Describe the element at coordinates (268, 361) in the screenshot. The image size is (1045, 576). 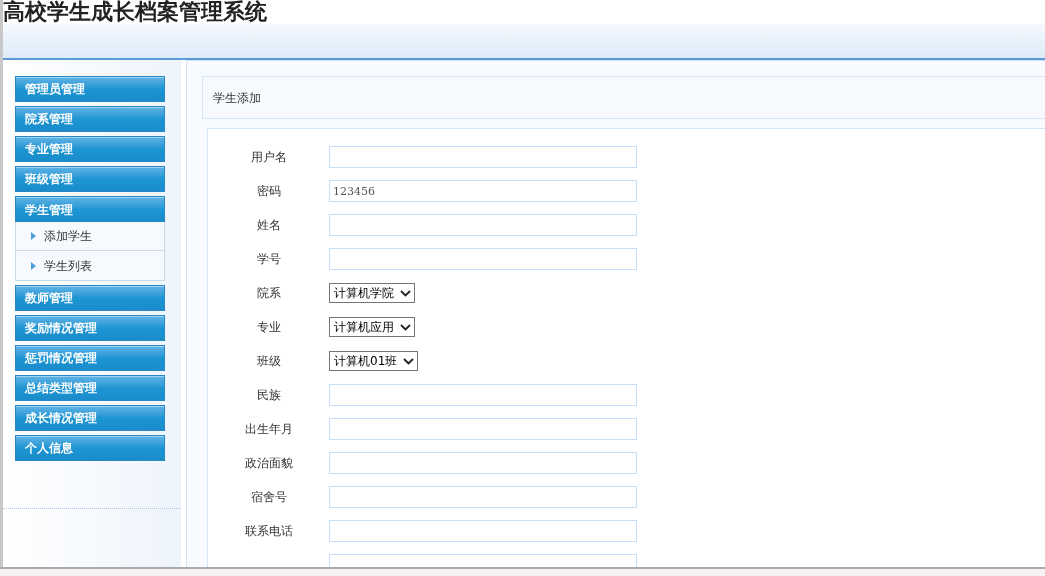
I see `field-label: 班级` at that location.